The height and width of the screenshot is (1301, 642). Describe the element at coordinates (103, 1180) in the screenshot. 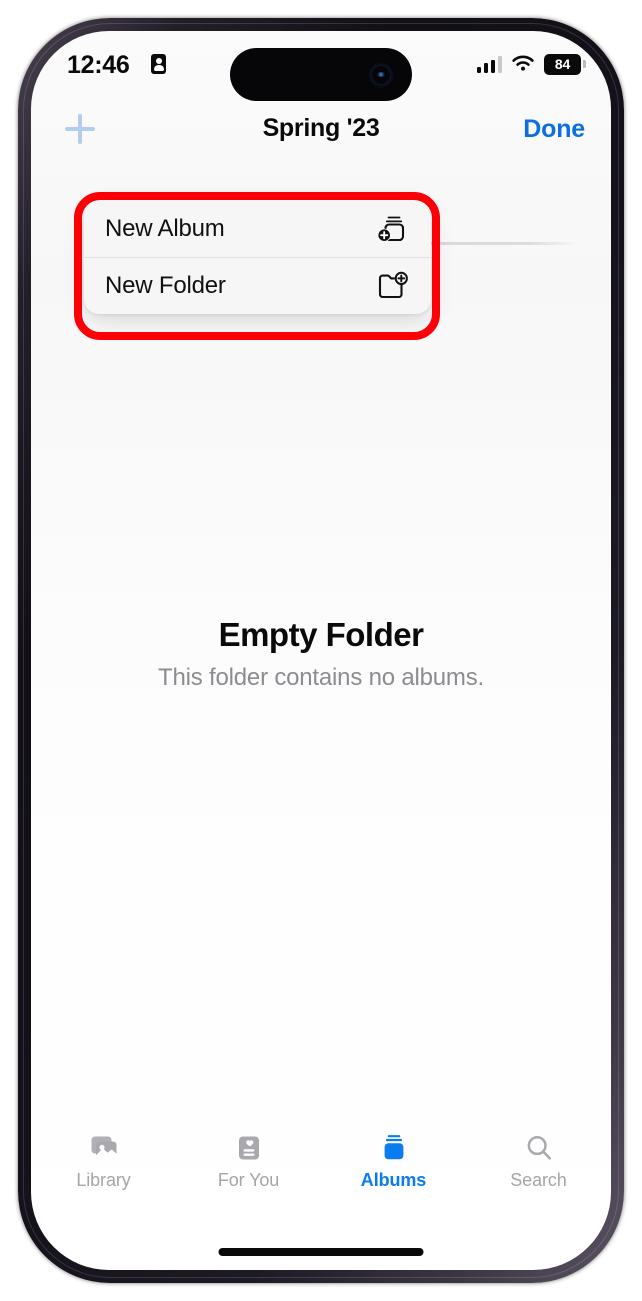

I see `tab-label: Library` at that location.